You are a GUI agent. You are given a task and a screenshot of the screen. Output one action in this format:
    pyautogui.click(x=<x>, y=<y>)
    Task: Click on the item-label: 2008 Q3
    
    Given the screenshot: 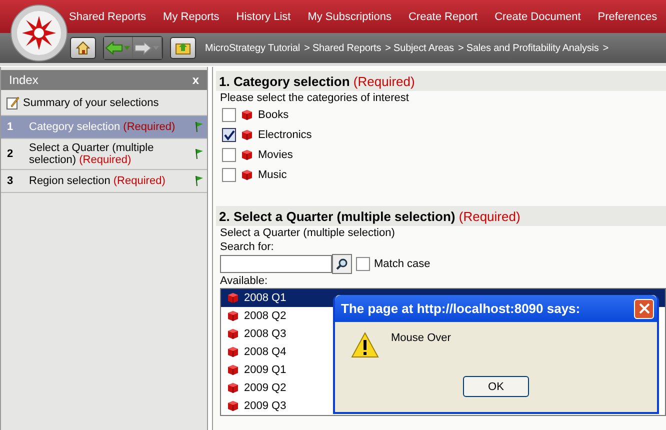 What is the action you would take?
    pyautogui.click(x=265, y=334)
    